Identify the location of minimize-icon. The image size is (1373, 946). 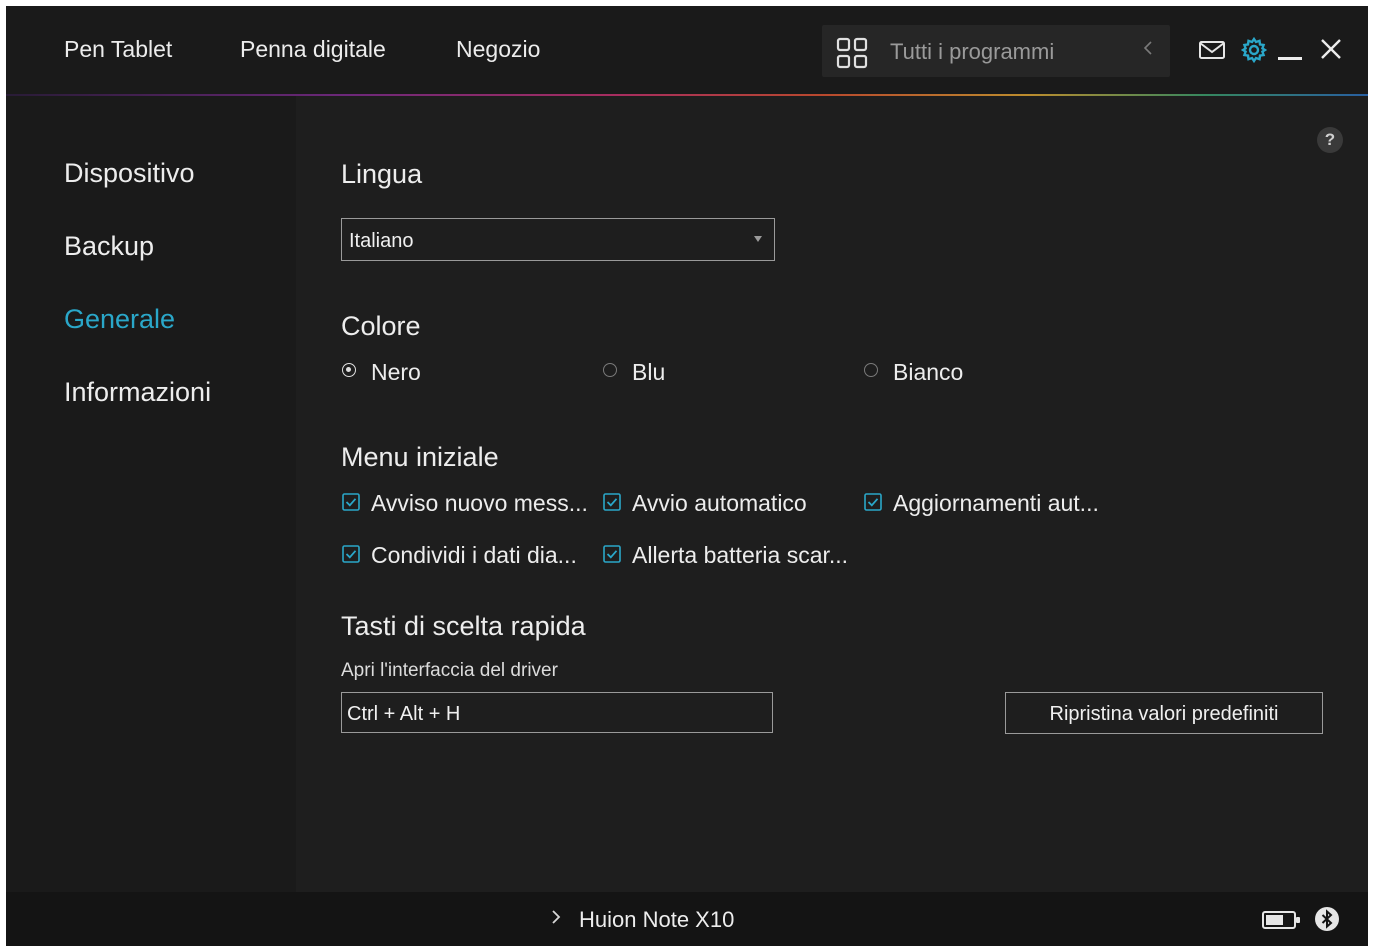
(1291, 57).